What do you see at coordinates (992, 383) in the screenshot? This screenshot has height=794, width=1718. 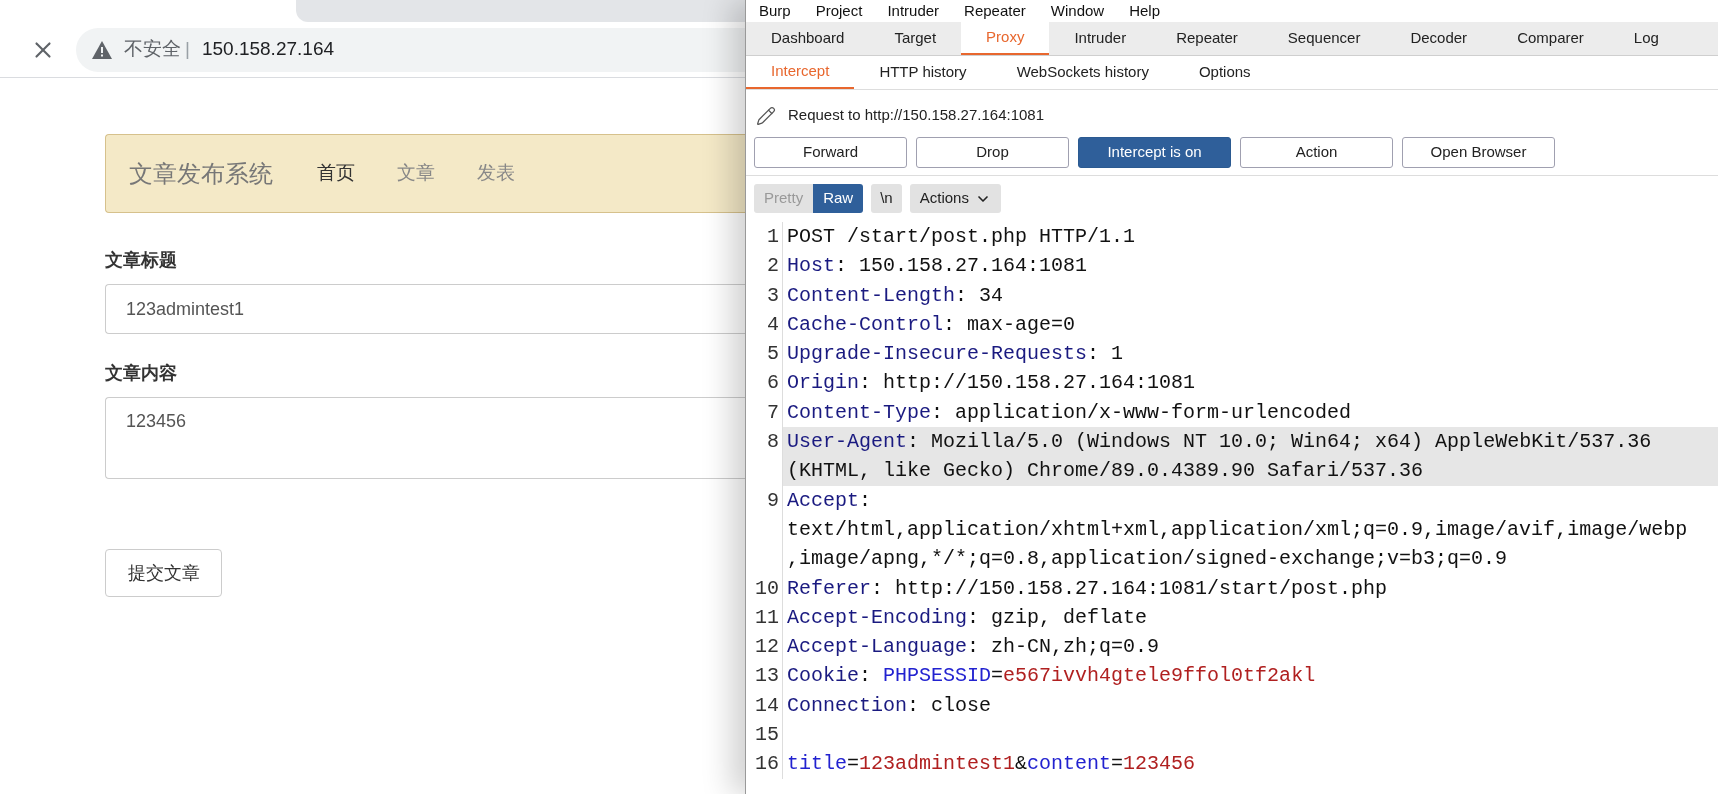 I see `code-line: Origin: http://150.158.27.164:1081` at bounding box center [992, 383].